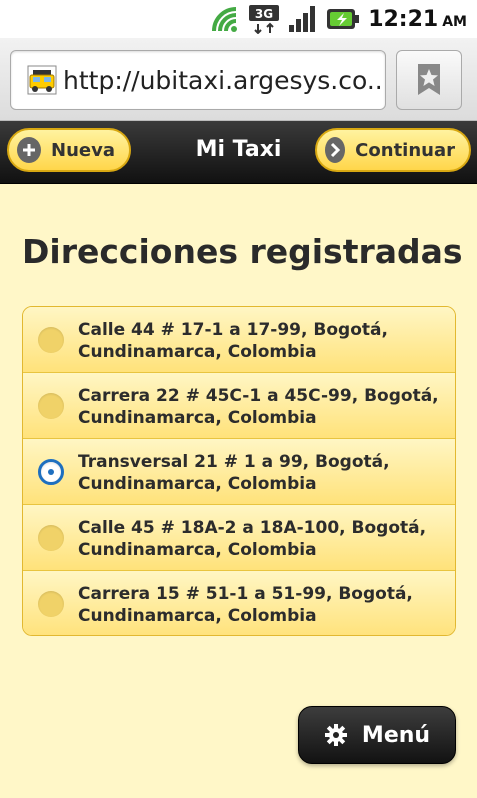 The image size is (477, 798). What do you see at coordinates (42, 80) in the screenshot?
I see `taxi-icon` at bounding box center [42, 80].